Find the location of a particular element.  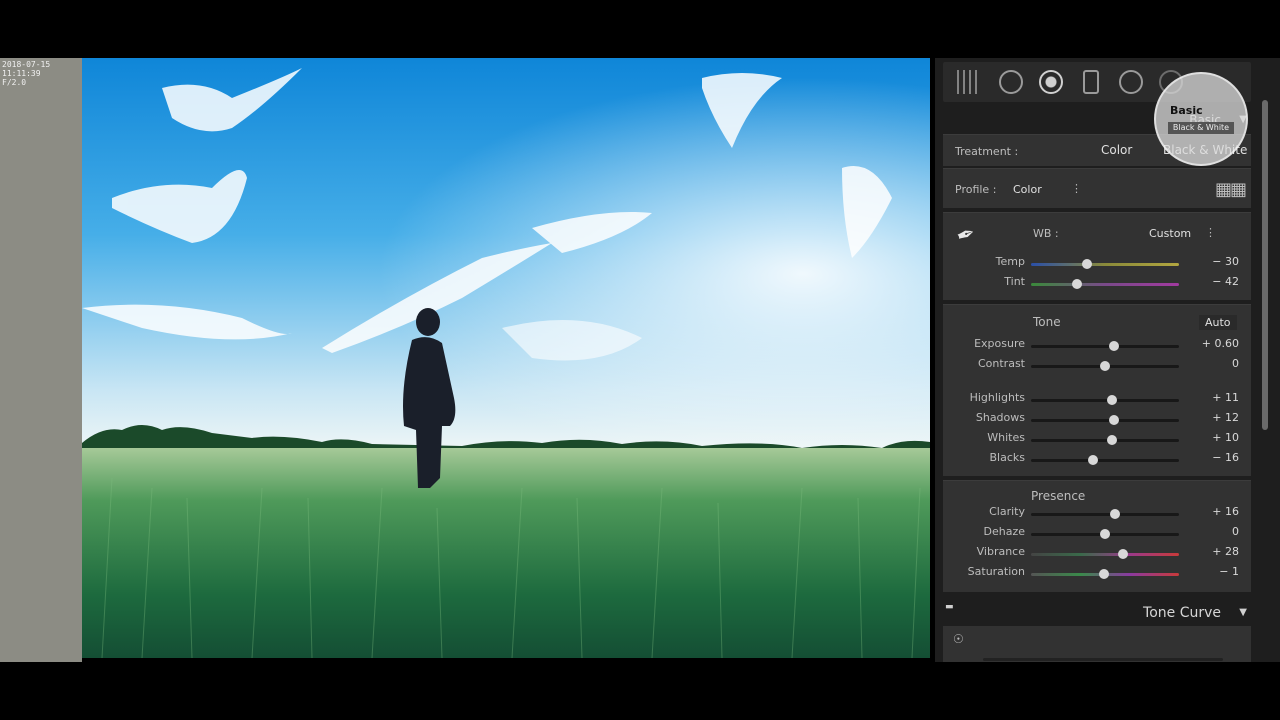

slider-thumb-exposure is located at coordinates (1113, 346).